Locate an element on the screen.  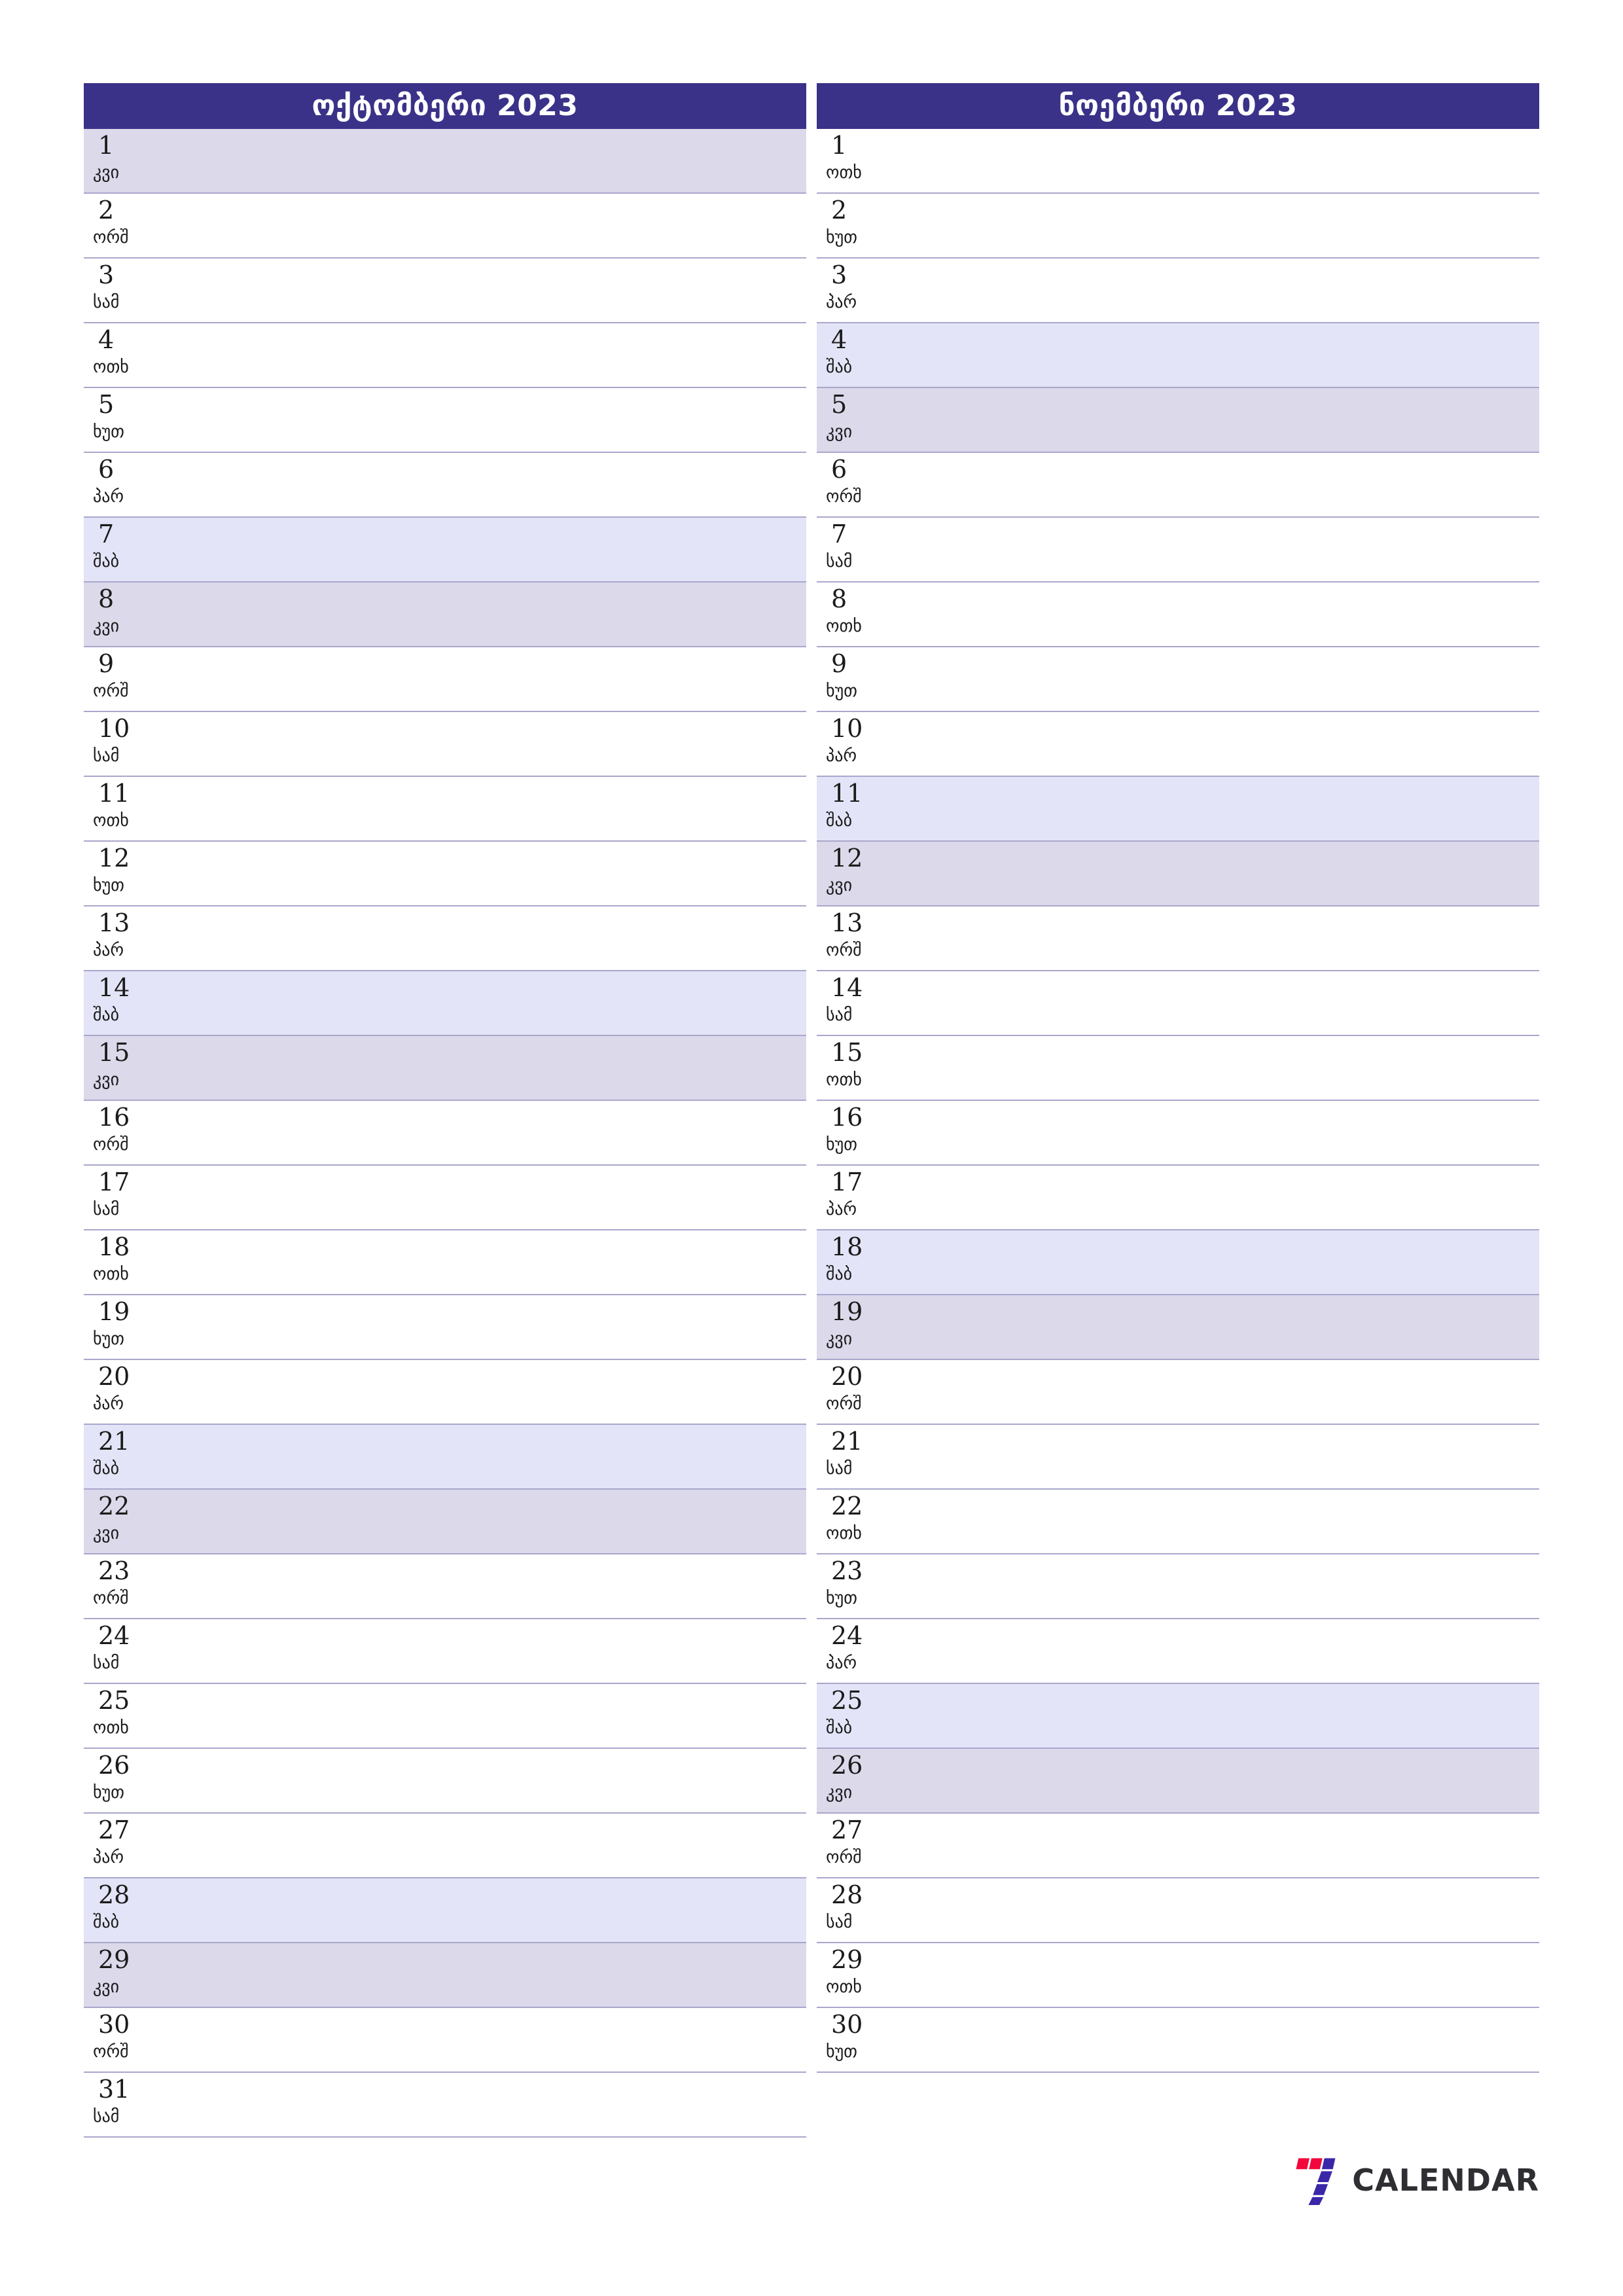
month-header-october: ოქტომბერი 2023 is located at coordinates (445, 106).